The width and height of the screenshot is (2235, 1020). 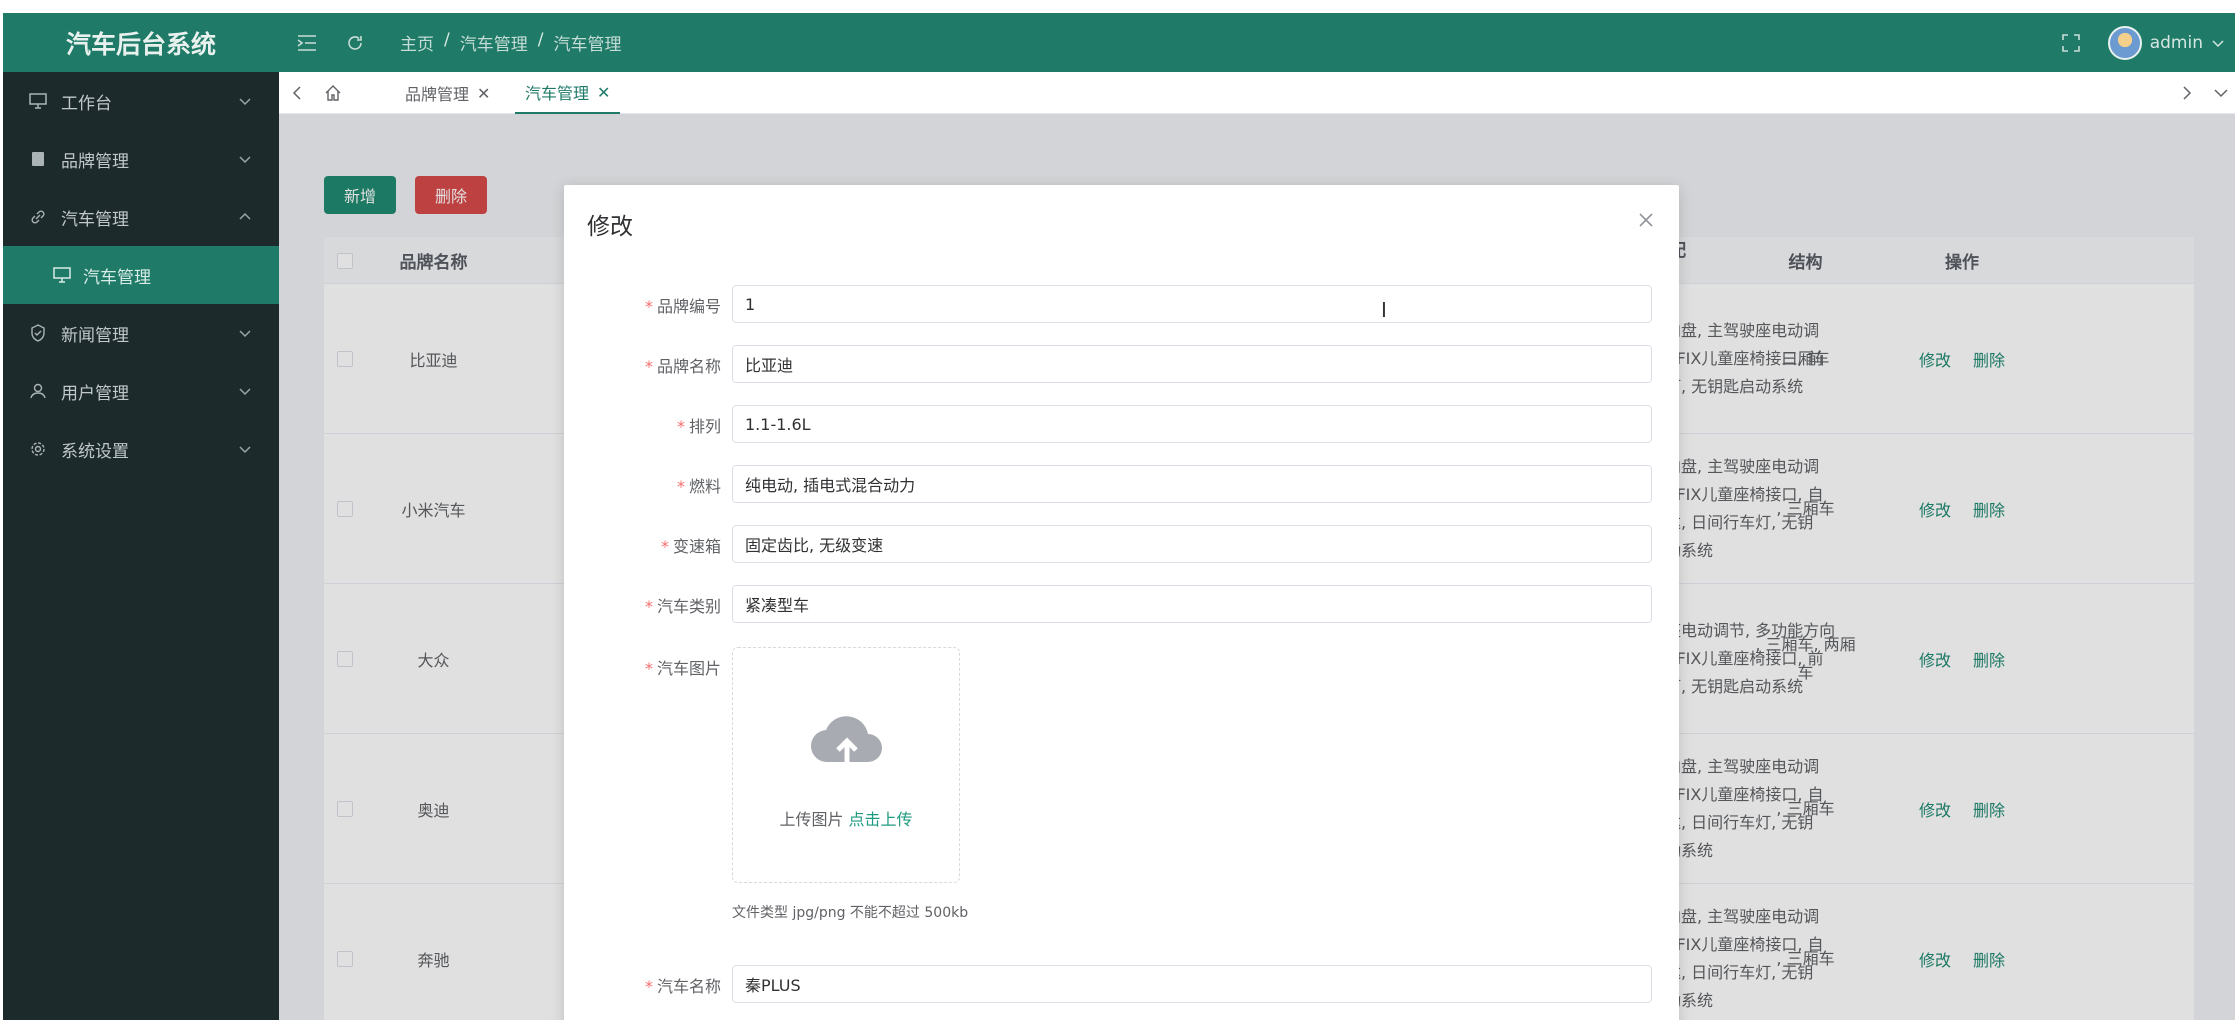 I want to click on sidebar-item-settings: 系统设置, so click(x=141, y=449).